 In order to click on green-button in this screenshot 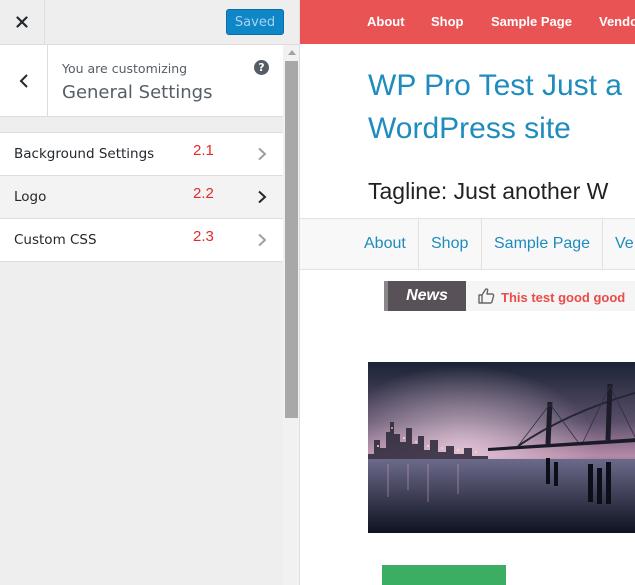, I will do `click(444, 575)`.